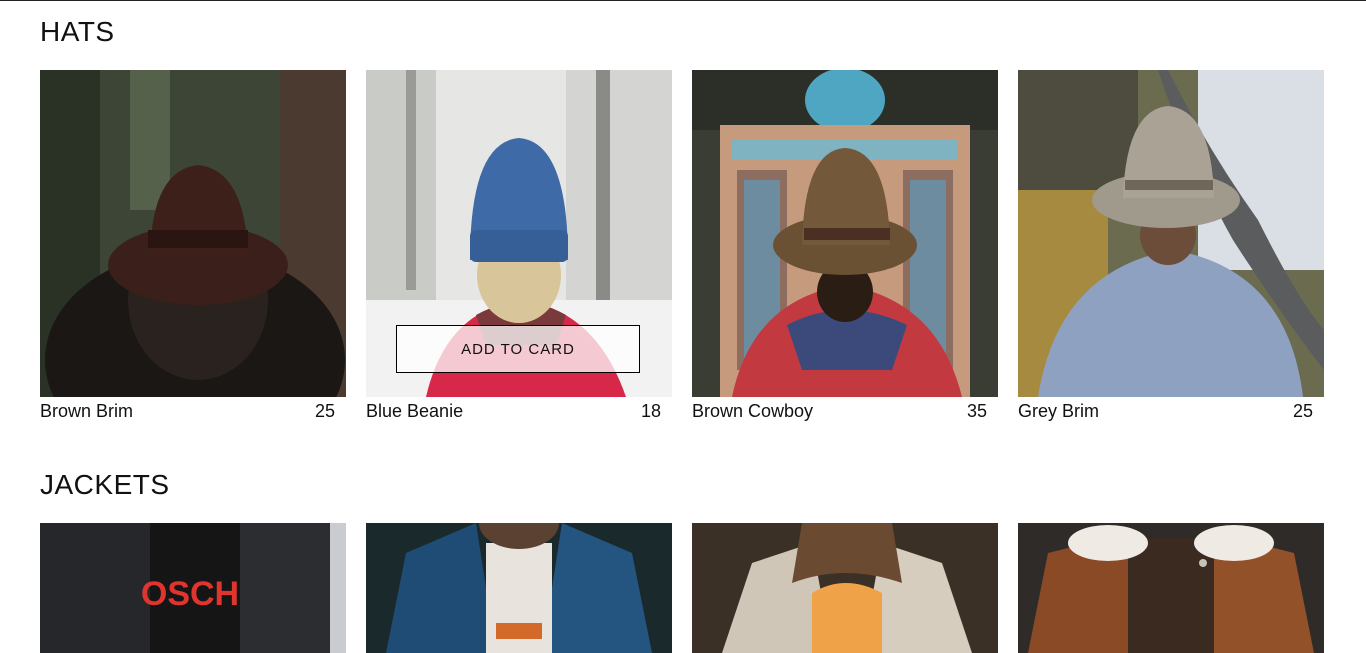 This screenshot has width=1366, height=653. Describe the element at coordinates (105, 485) in the screenshot. I see `section-title-jackets: JACKETS` at that location.